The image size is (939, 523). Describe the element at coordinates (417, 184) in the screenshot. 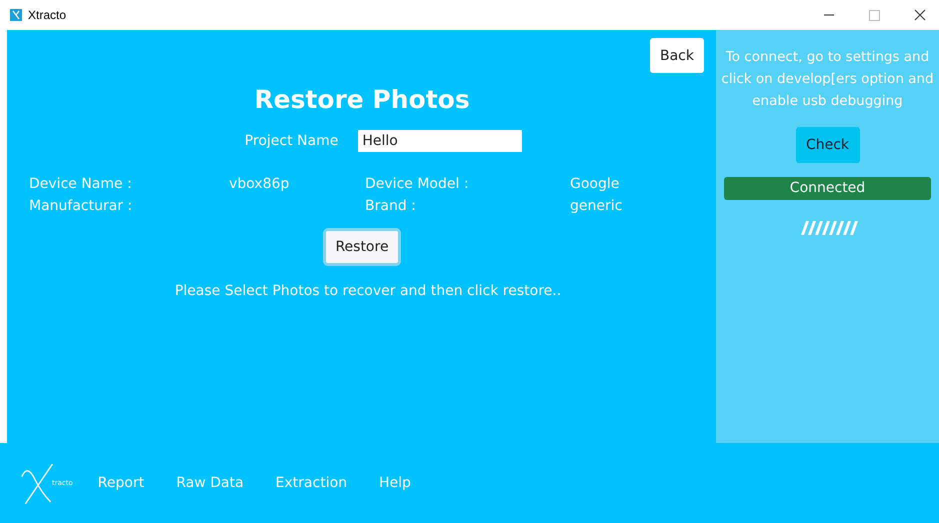

I see `info-label: Device Model :` at that location.